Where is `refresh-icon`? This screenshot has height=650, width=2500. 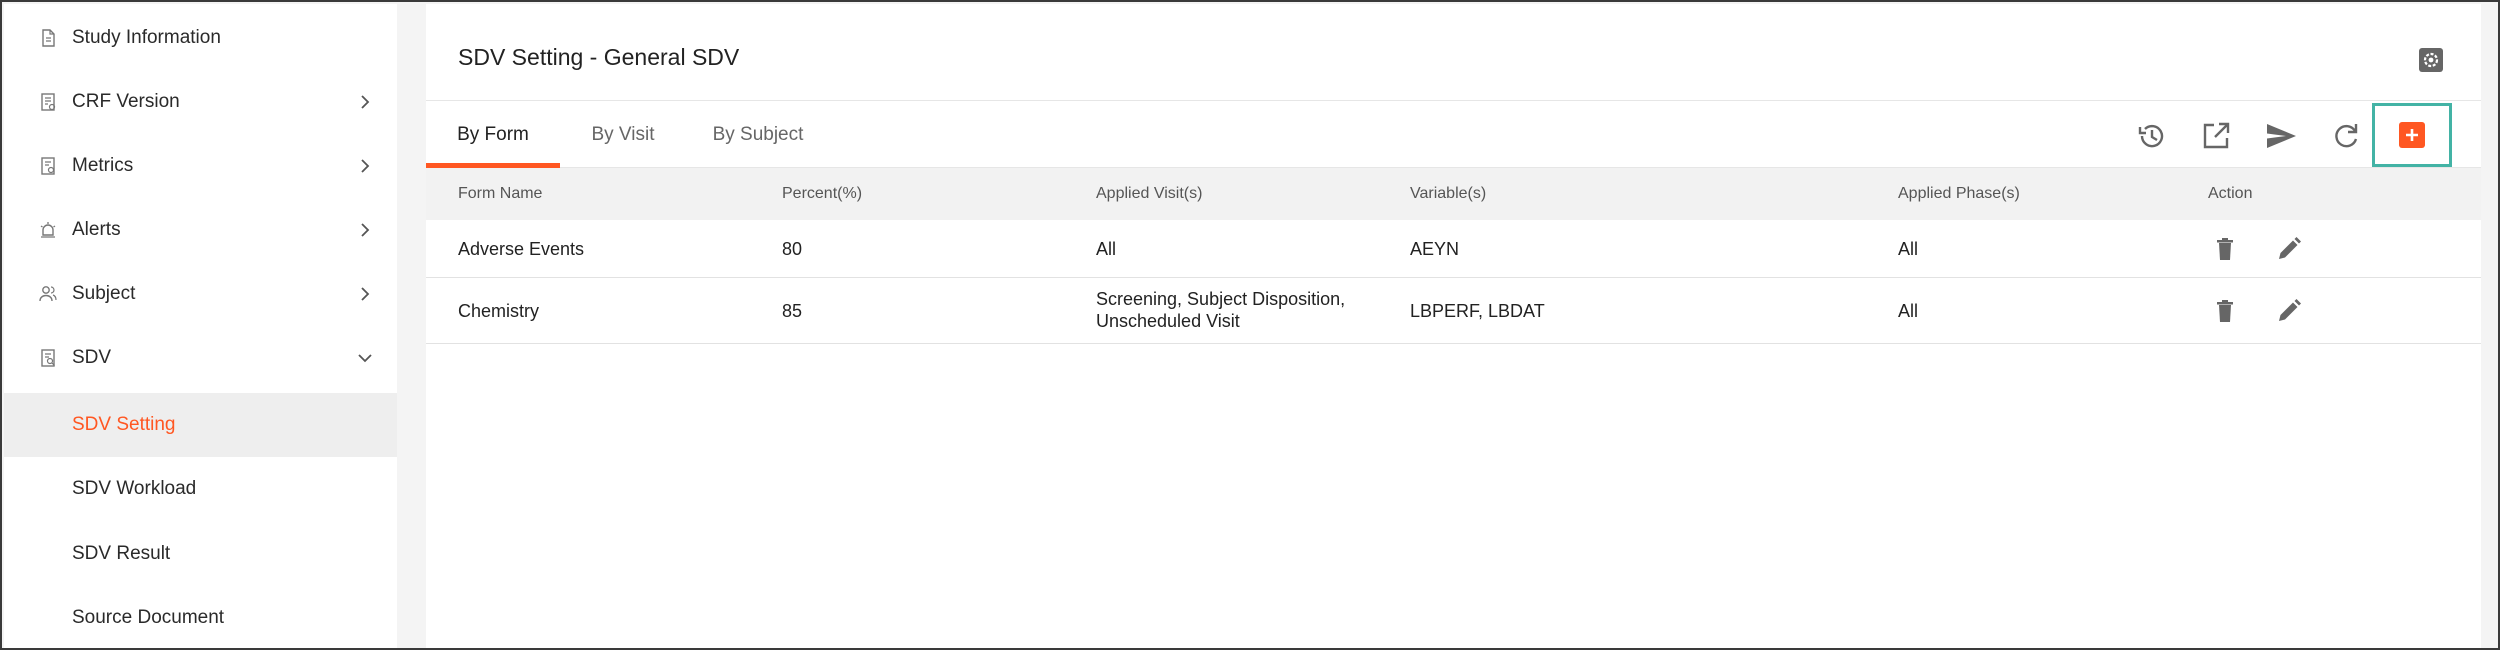
refresh-icon is located at coordinates (2346, 136).